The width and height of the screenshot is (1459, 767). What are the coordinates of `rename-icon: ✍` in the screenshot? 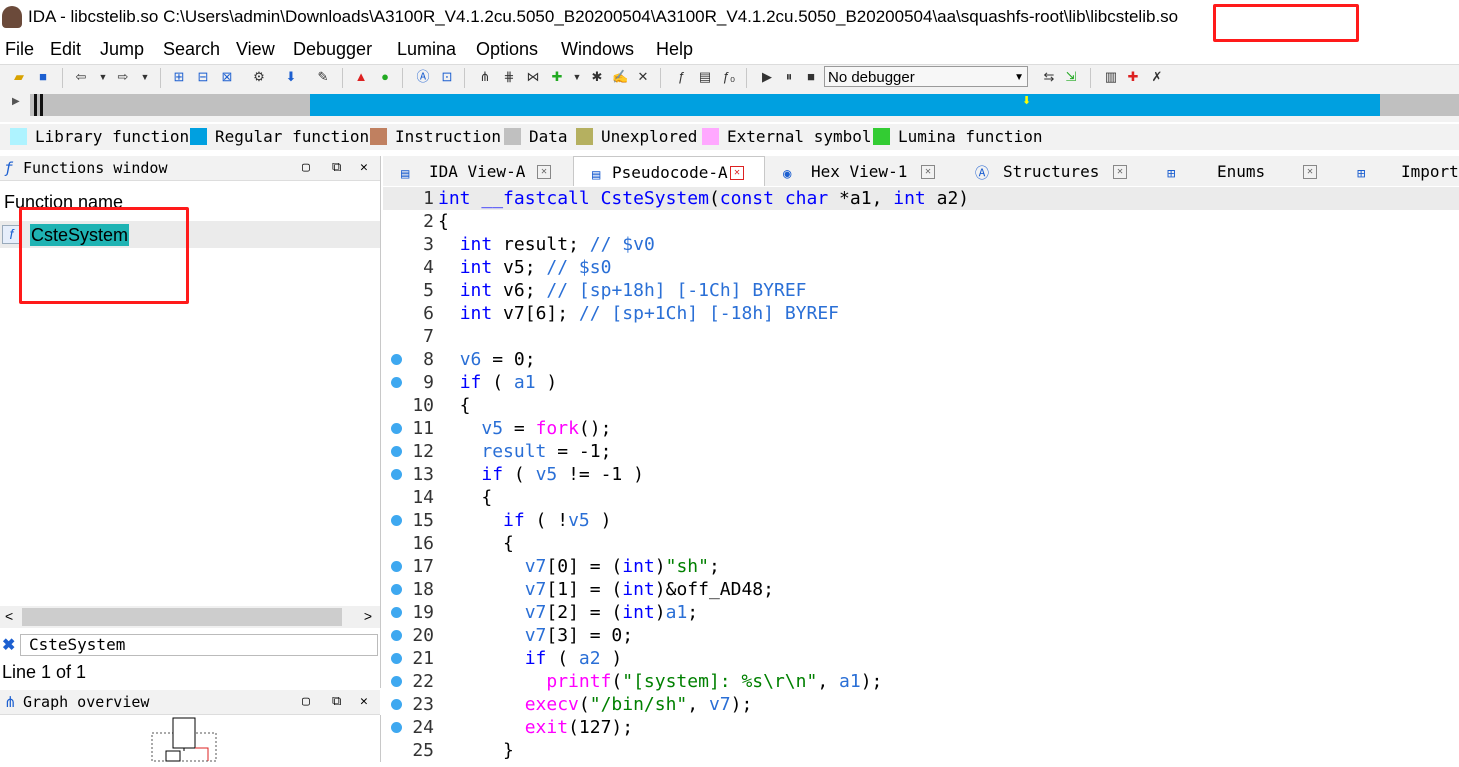 It's located at (620, 77).